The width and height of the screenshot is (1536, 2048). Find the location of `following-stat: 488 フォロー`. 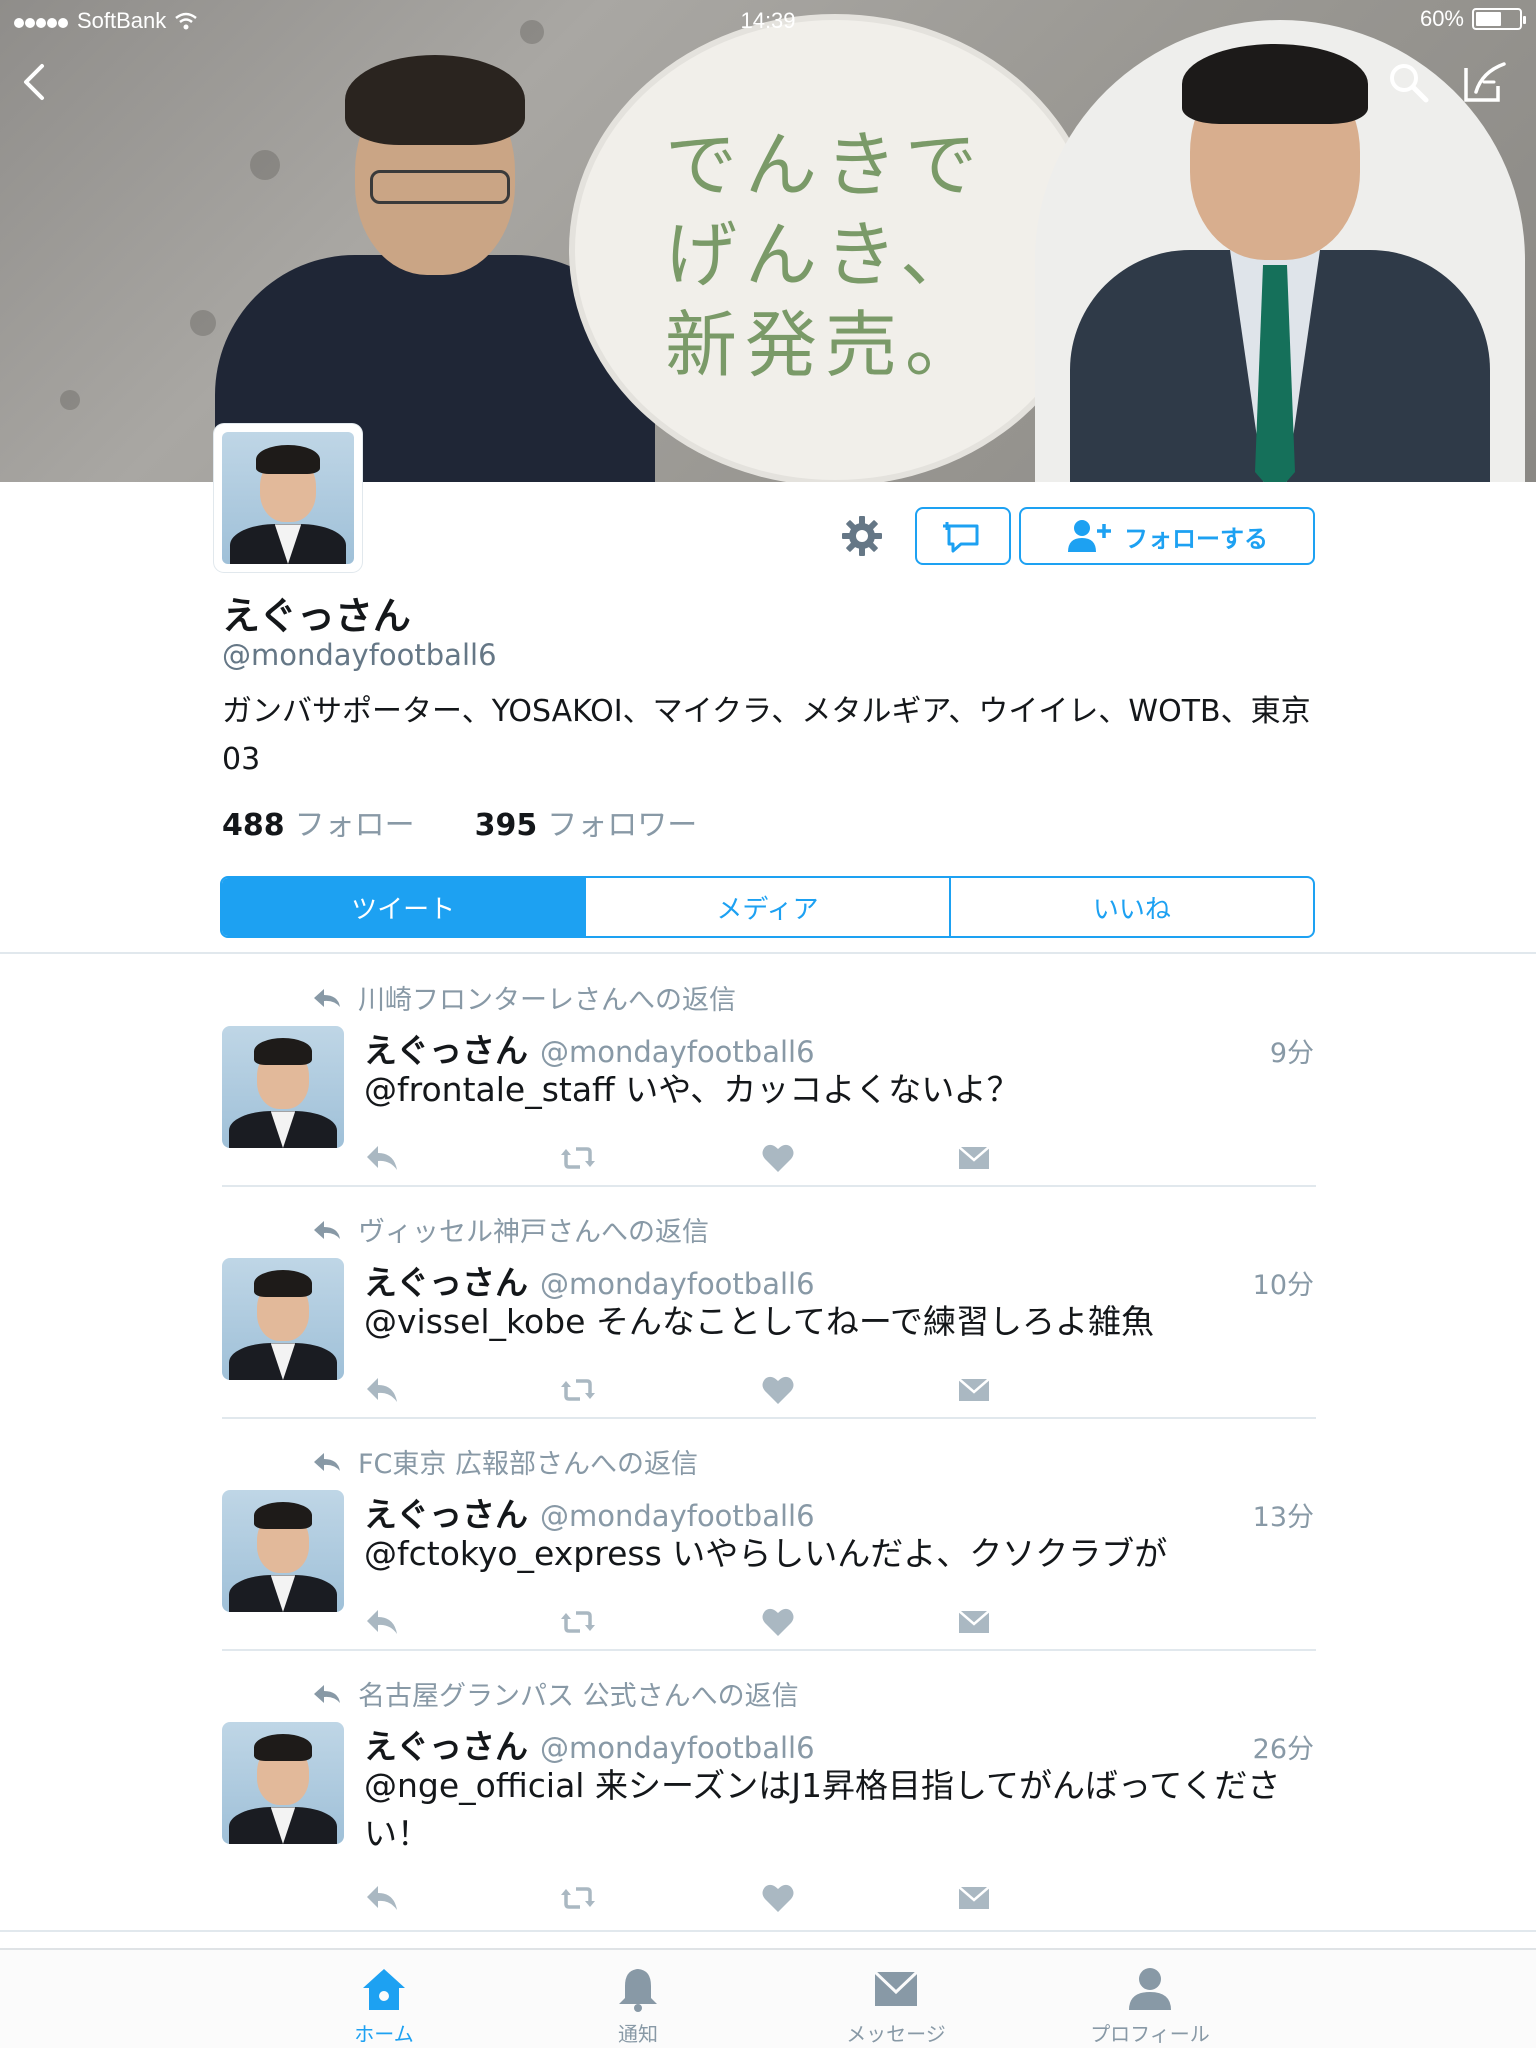

following-stat: 488 フォロー is located at coordinates (318, 822).